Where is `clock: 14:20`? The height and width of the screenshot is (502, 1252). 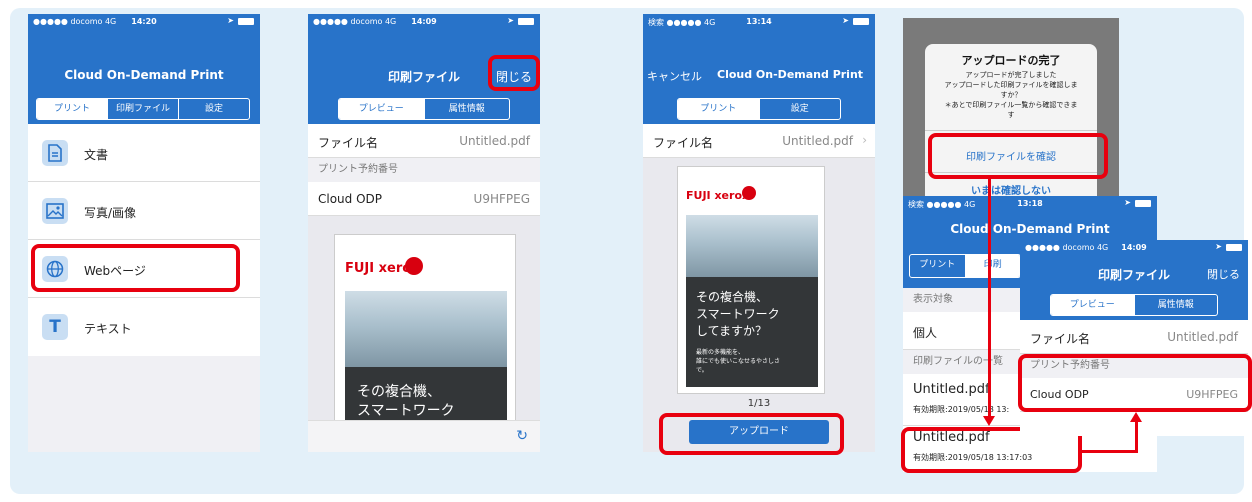
clock: 14:20 is located at coordinates (144, 21).